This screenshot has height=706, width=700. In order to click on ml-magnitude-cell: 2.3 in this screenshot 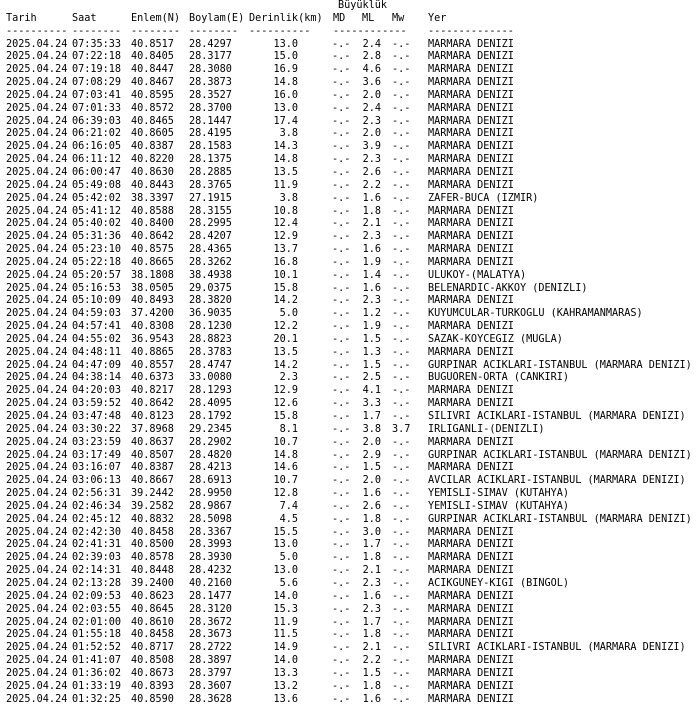, I will do `click(371, 121)`.